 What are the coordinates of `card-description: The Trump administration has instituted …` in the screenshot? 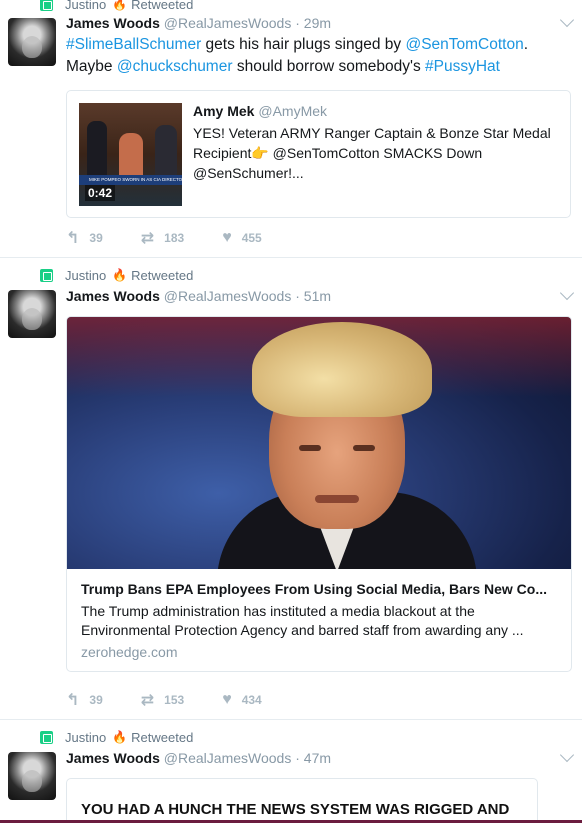 It's located at (302, 620).